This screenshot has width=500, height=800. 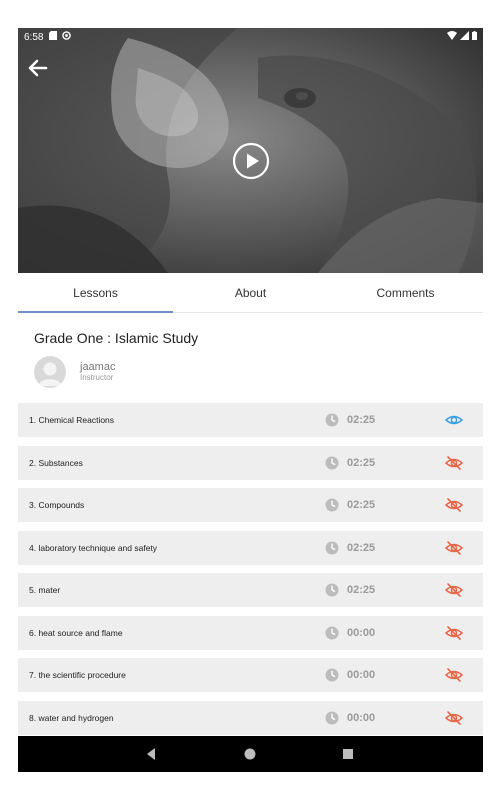 What do you see at coordinates (97, 377) in the screenshot?
I see `instructor-role: Instructor` at bounding box center [97, 377].